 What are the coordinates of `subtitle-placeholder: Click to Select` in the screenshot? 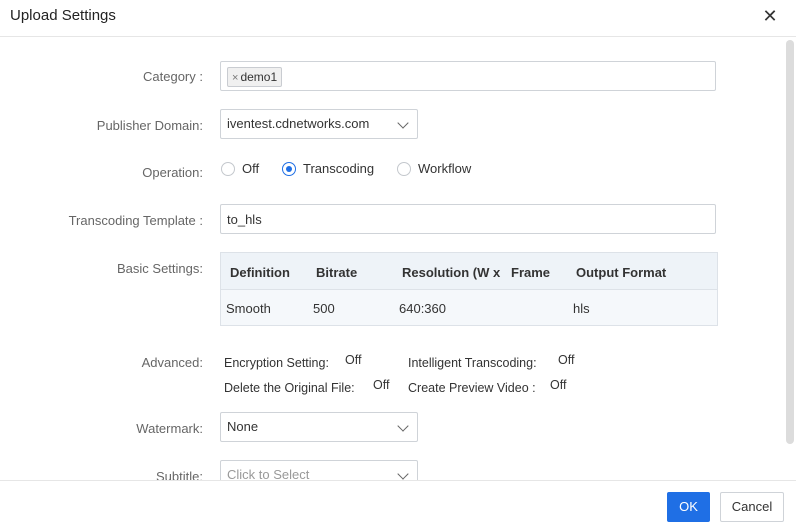 It's located at (268, 473).